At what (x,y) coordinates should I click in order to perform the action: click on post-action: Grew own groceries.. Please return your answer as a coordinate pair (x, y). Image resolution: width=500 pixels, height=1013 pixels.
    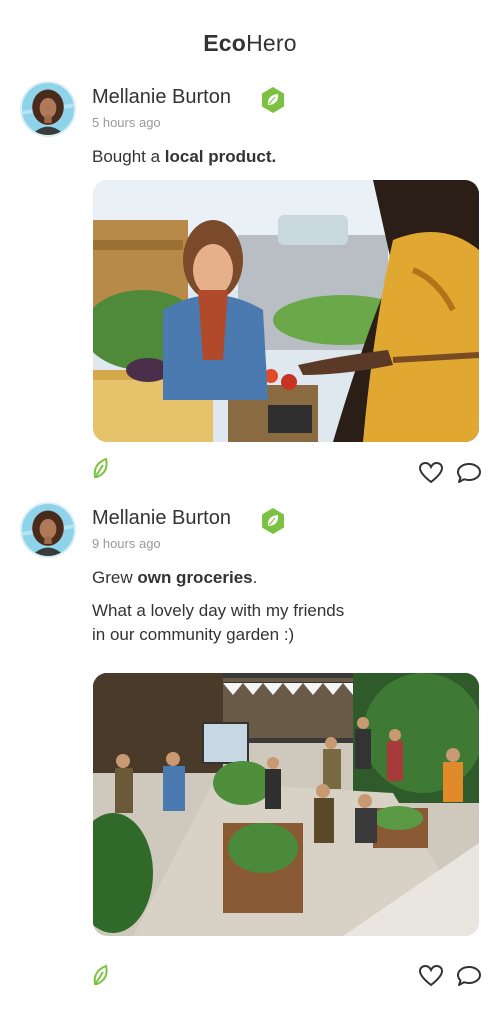
    Looking at the image, I should click on (174, 578).